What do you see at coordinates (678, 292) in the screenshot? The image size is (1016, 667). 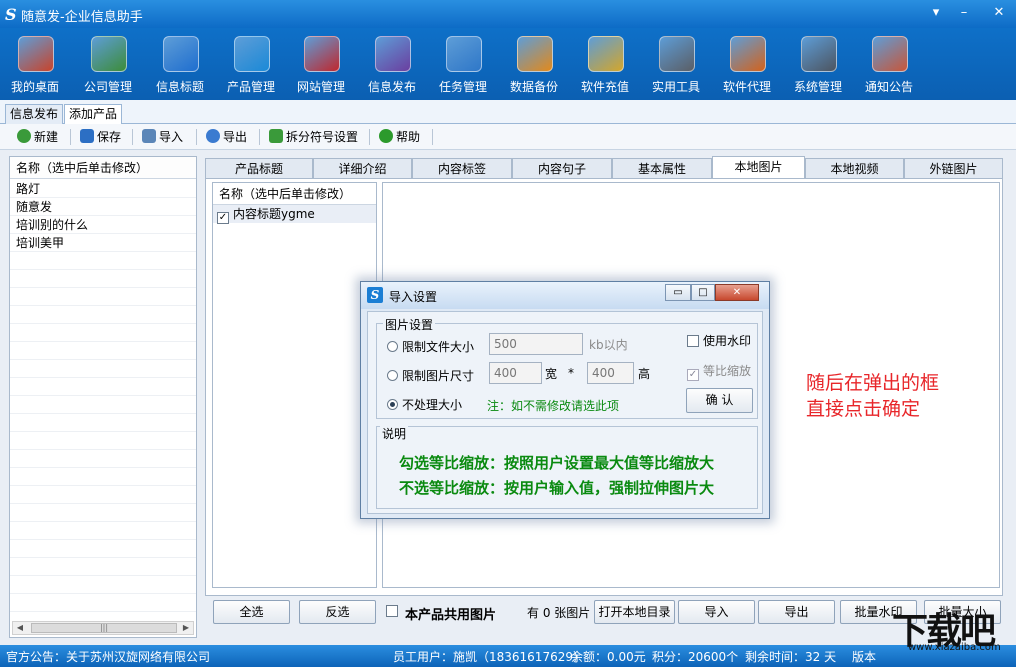 I see `dialog-minimize-button: ▭` at bounding box center [678, 292].